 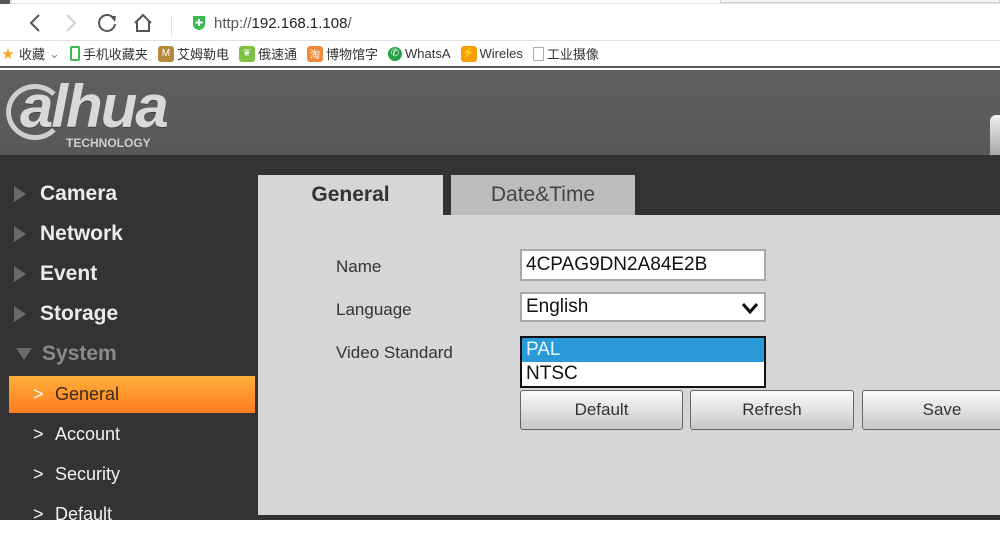 I want to click on language-label: Language, so click(x=374, y=309).